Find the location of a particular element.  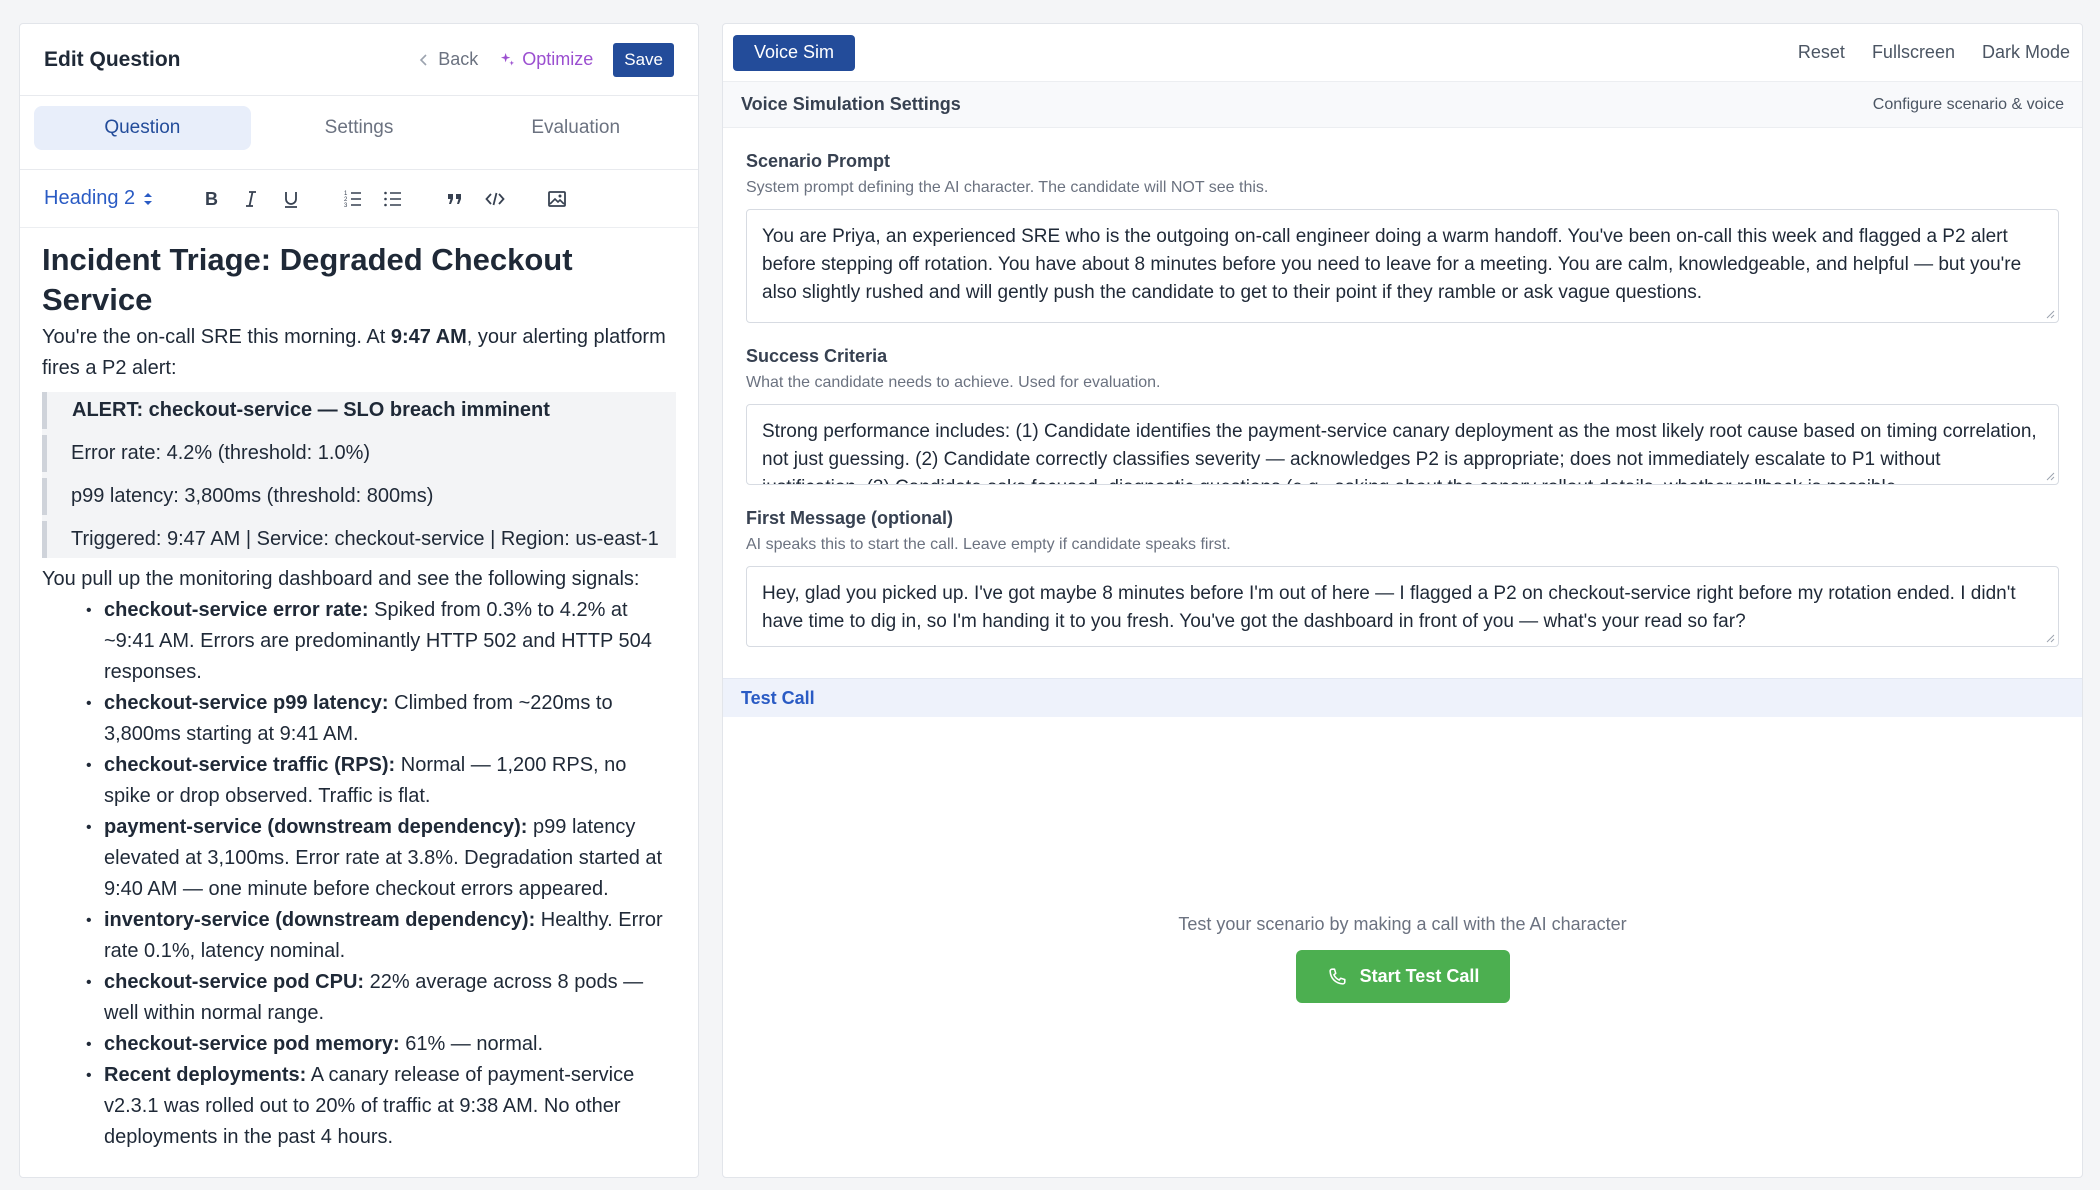

formatting-toolbar: Heading 2 B 1 2 3 is located at coordinates (359, 199).